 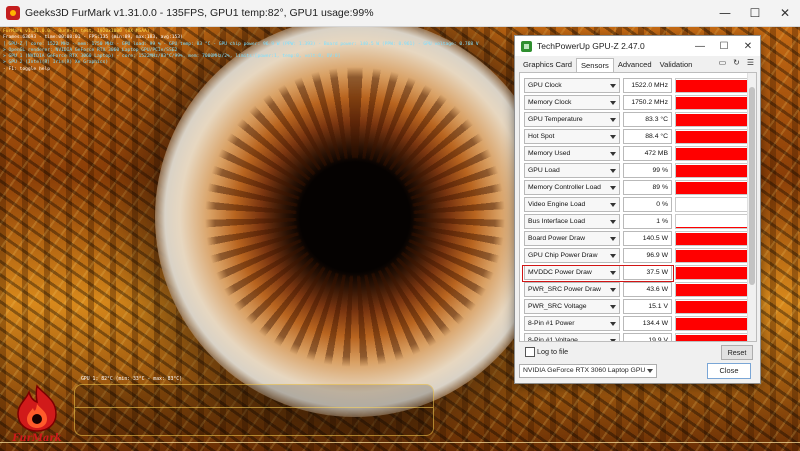 What do you see at coordinates (557, 306) in the screenshot?
I see `sensor-name-label: PWR_SRC Voltage` at bounding box center [557, 306].